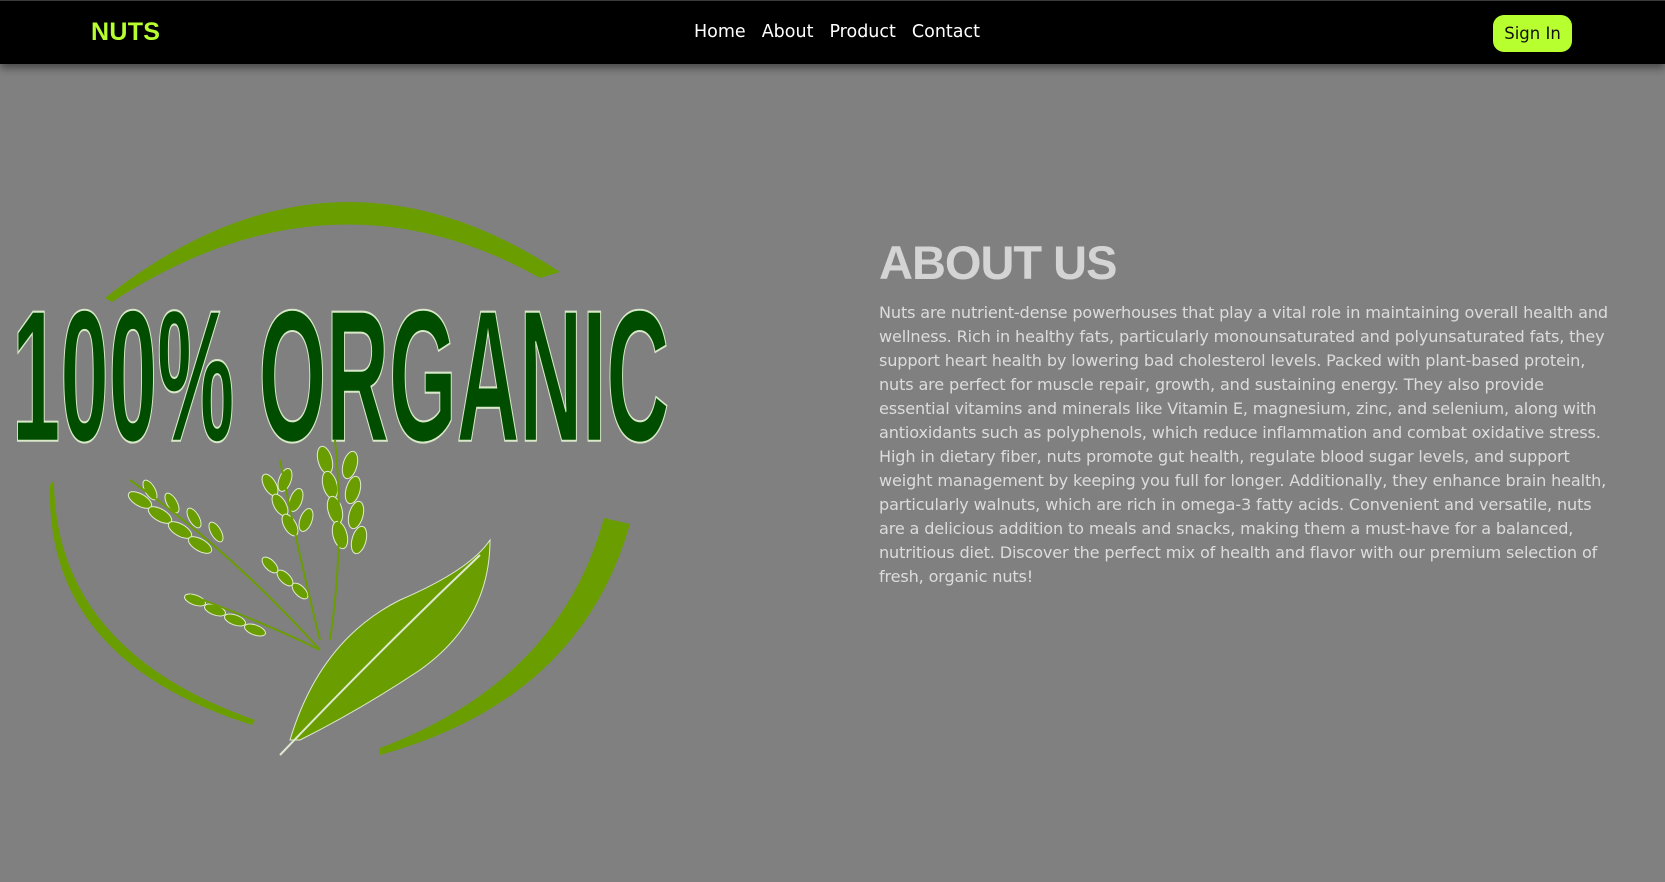 The width and height of the screenshot is (1665, 882). What do you see at coordinates (946, 32) in the screenshot?
I see `nav-link-contact: Contact` at bounding box center [946, 32].